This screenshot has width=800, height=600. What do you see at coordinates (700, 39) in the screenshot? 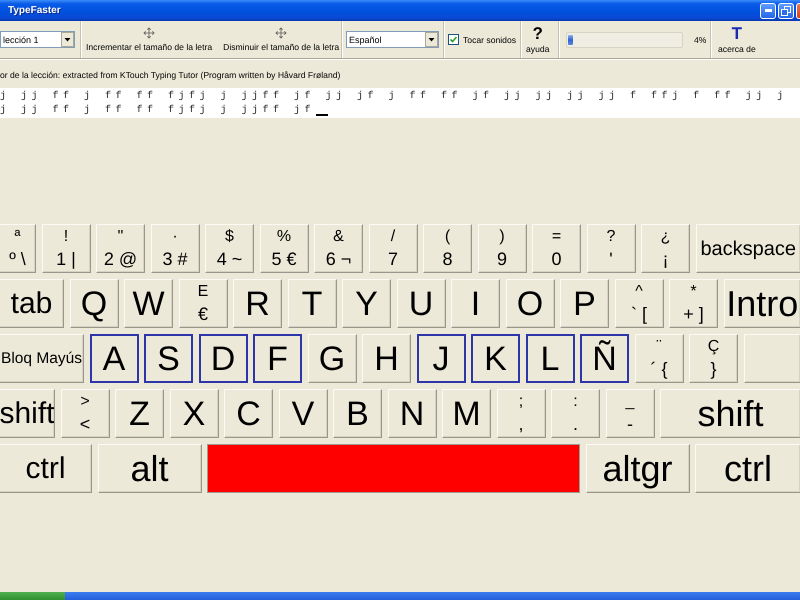
I see `progress-percent: 4%` at bounding box center [700, 39].